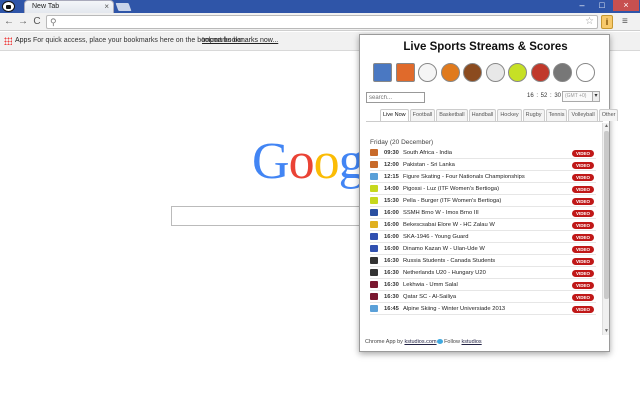 This screenshot has width=640, height=400. I want to click on chevron-down-icon: ▾, so click(595, 96).